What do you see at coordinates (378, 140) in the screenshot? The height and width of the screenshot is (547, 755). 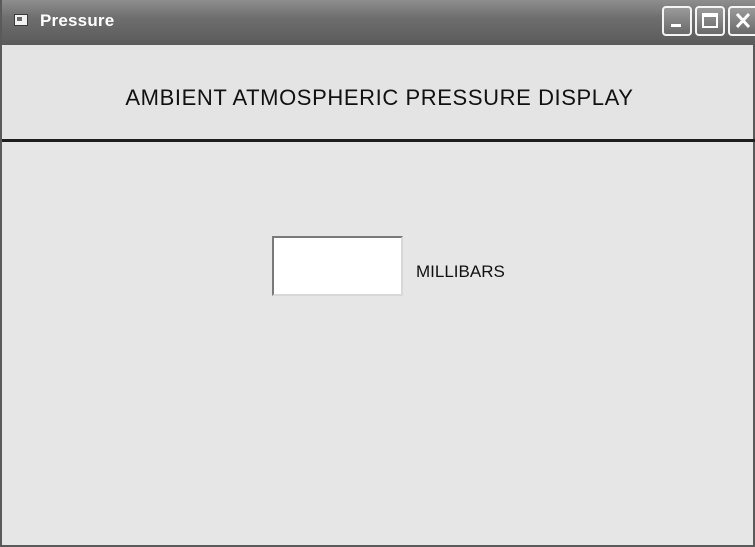 I see `header-divider` at bounding box center [378, 140].